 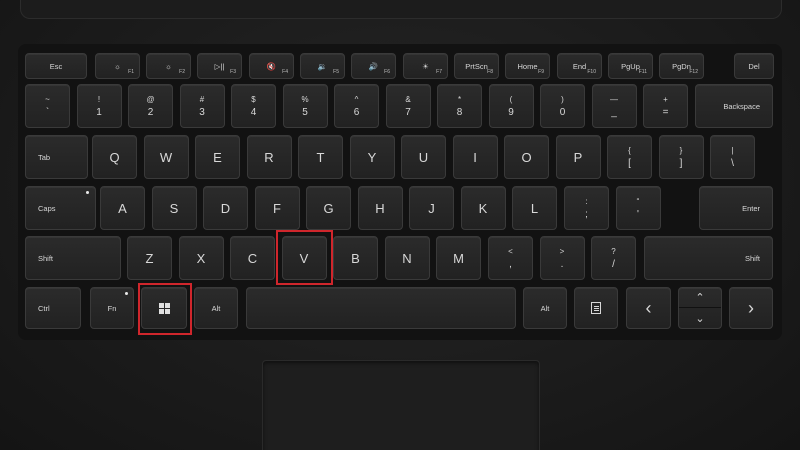 I want to click on arrow-up-down-keys: ⌃ ⌄, so click(x=700, y=308).